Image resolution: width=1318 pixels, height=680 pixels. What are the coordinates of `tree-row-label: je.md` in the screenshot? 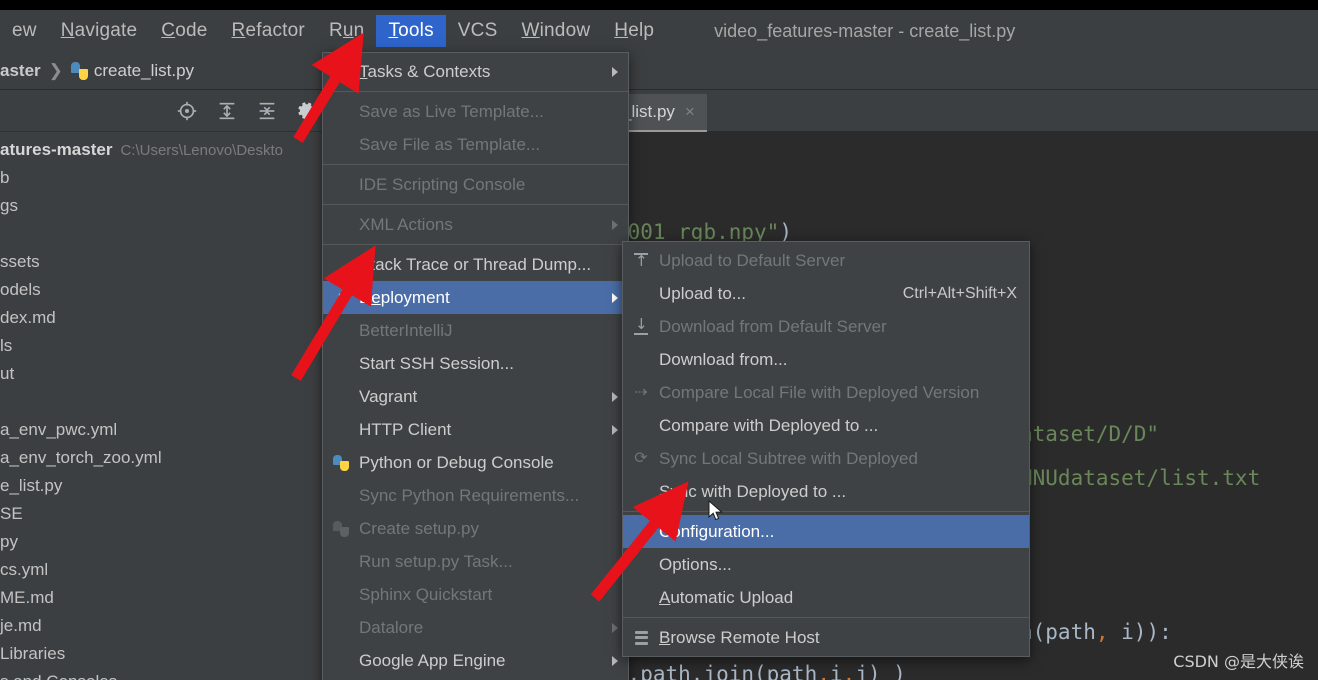 It's located at (21, 625).